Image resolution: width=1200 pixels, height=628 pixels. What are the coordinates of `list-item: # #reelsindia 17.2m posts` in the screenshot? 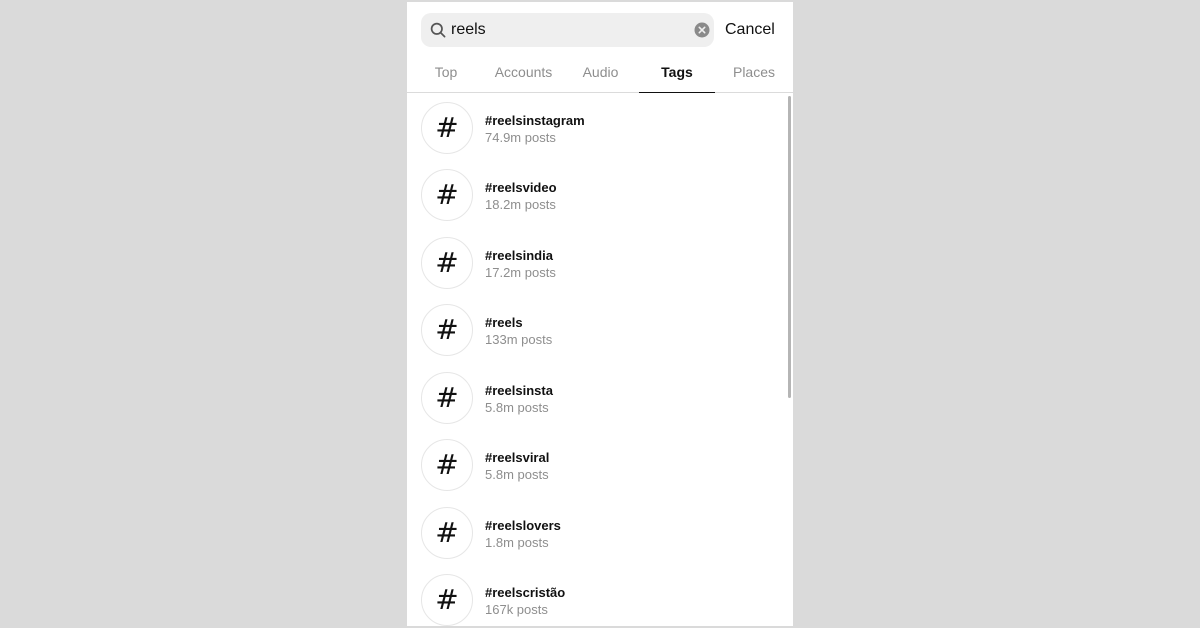 It's located at (597, 263).